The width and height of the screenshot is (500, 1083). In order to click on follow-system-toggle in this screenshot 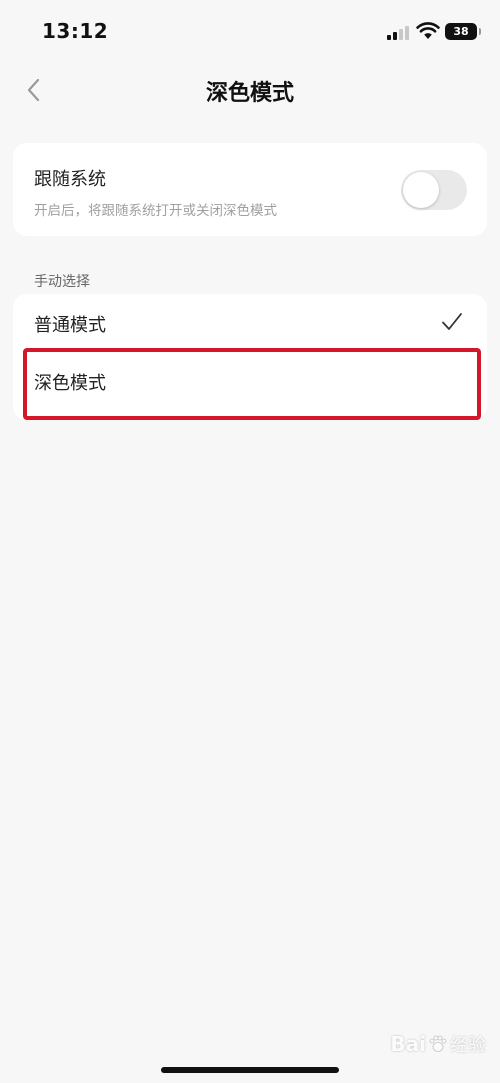, I will do `click(434, 190)`.